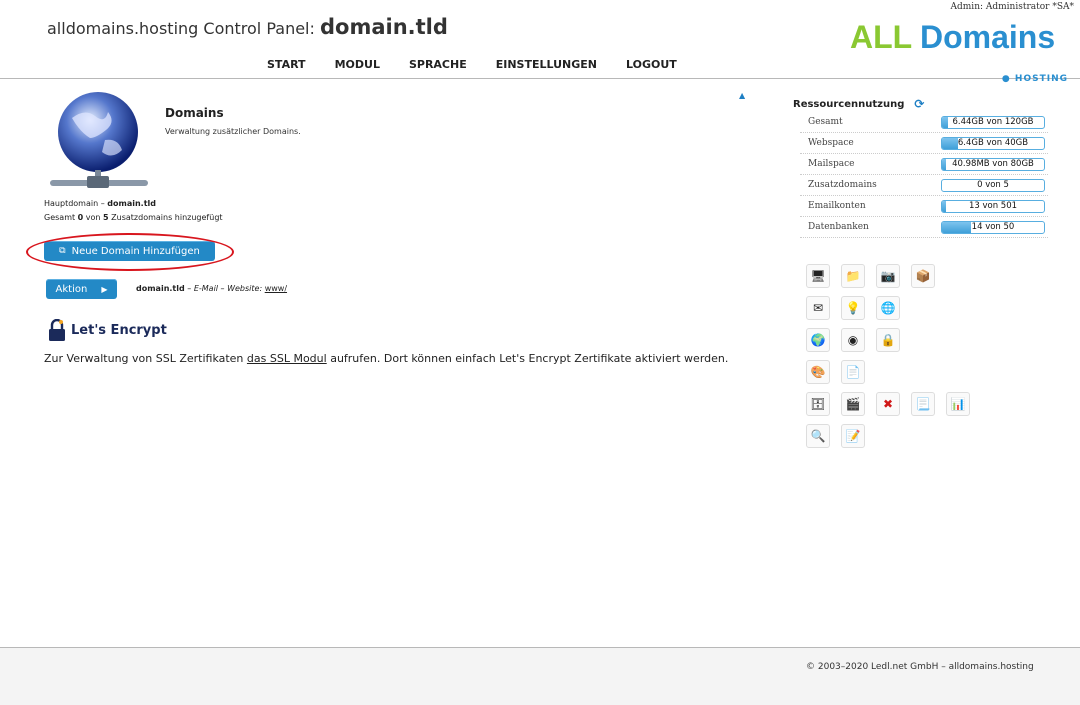 The width and height of the screenshot is (1080, 705). Describe the element at coordinates (383, 27) in the screenshot. I see `title-domain: domain.tld` at that location.